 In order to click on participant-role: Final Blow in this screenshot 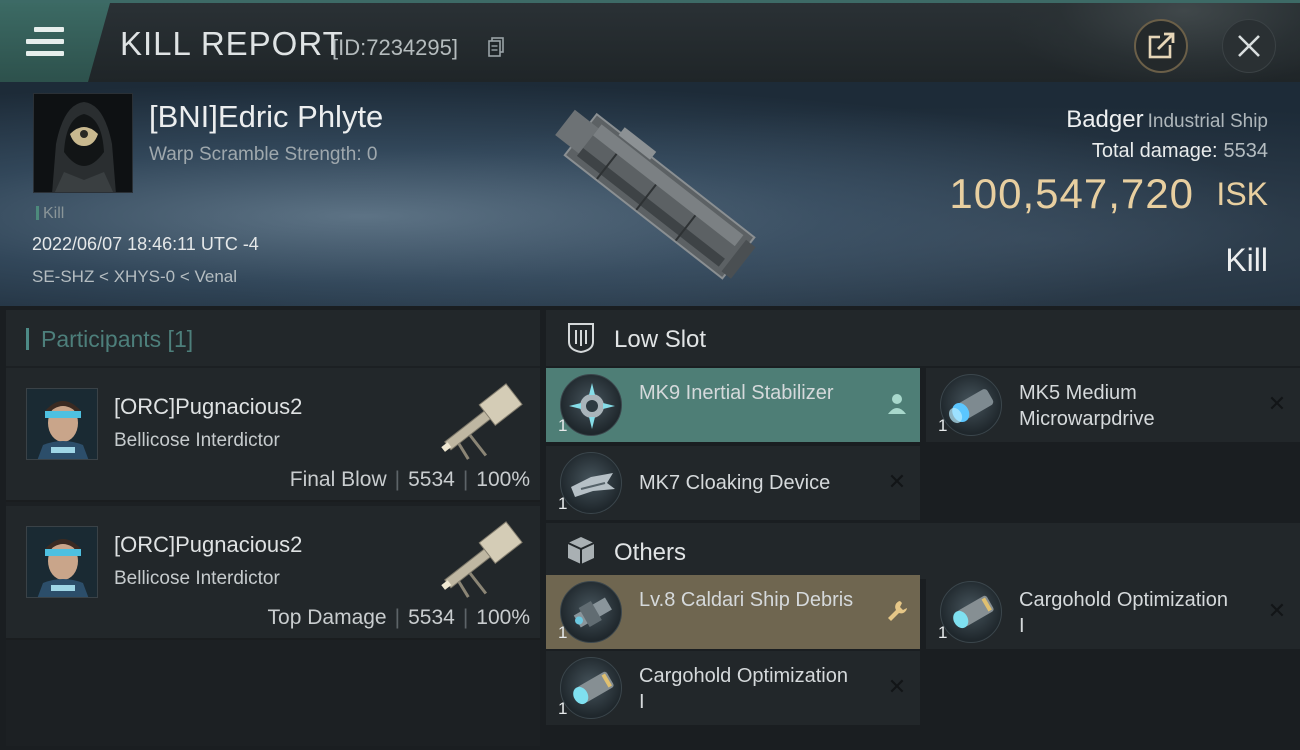, I will do `click(338, 479)`.